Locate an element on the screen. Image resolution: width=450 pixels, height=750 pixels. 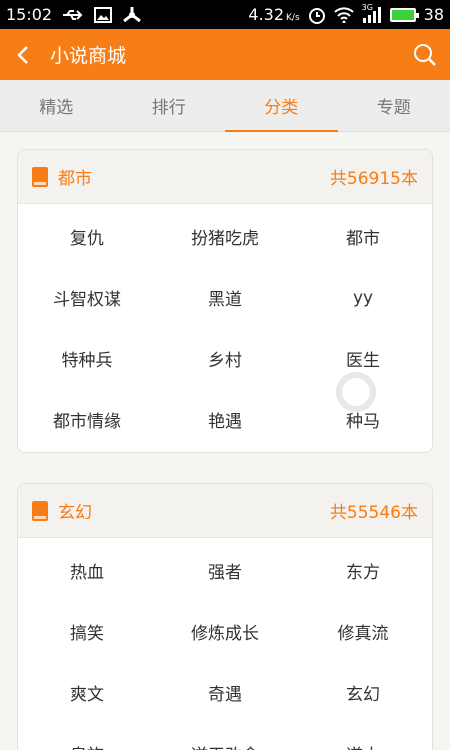
chevron-left-icon is located at coordinates (22, 54).